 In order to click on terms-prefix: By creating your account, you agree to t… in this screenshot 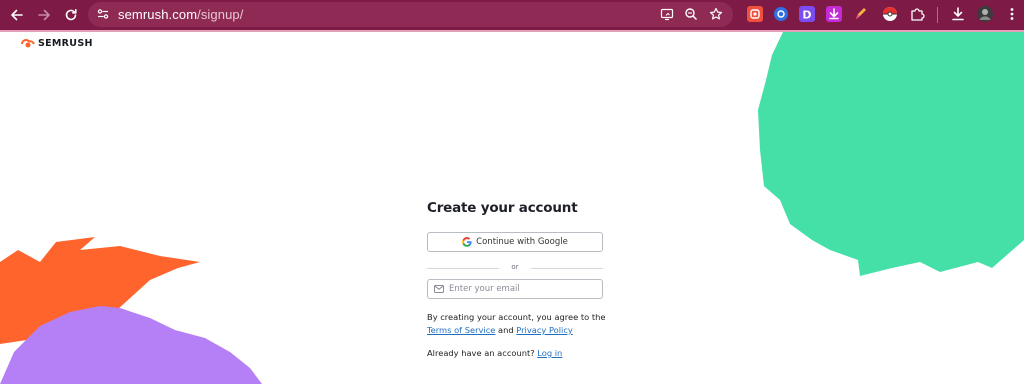, I will do `click(516, 317)`.